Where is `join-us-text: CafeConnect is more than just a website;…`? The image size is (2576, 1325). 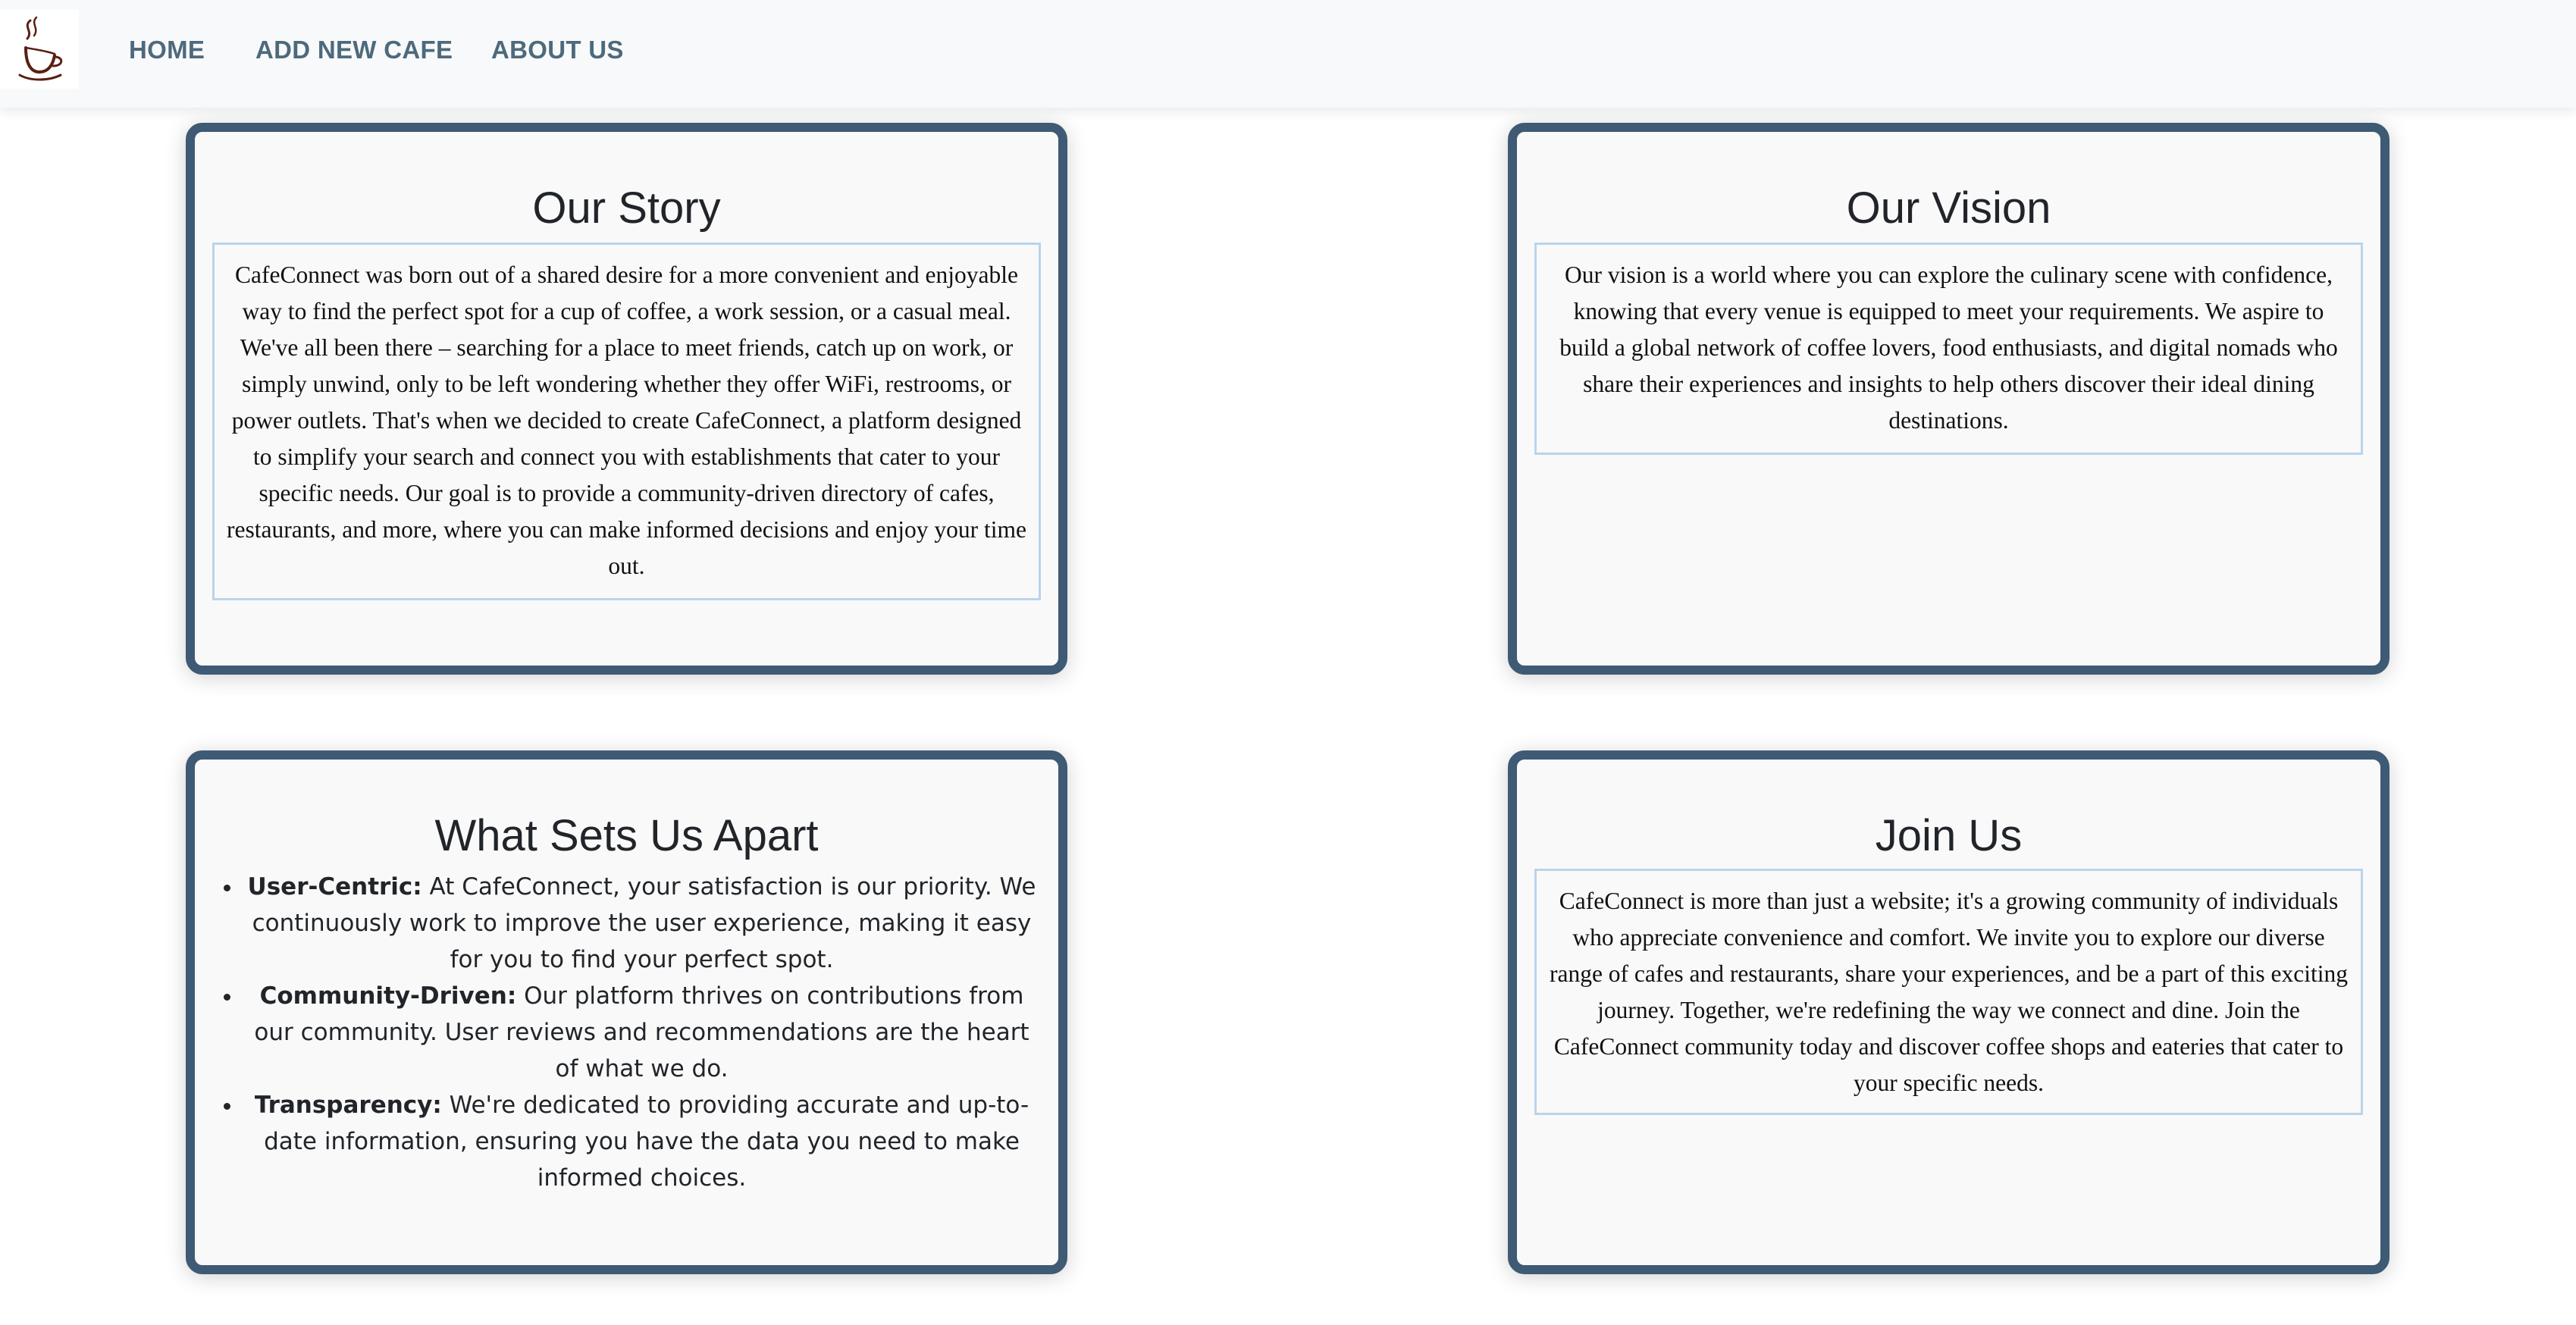
join-us-text: CafeConnect is more than just a website;… is located at coordinates (1949, 992).